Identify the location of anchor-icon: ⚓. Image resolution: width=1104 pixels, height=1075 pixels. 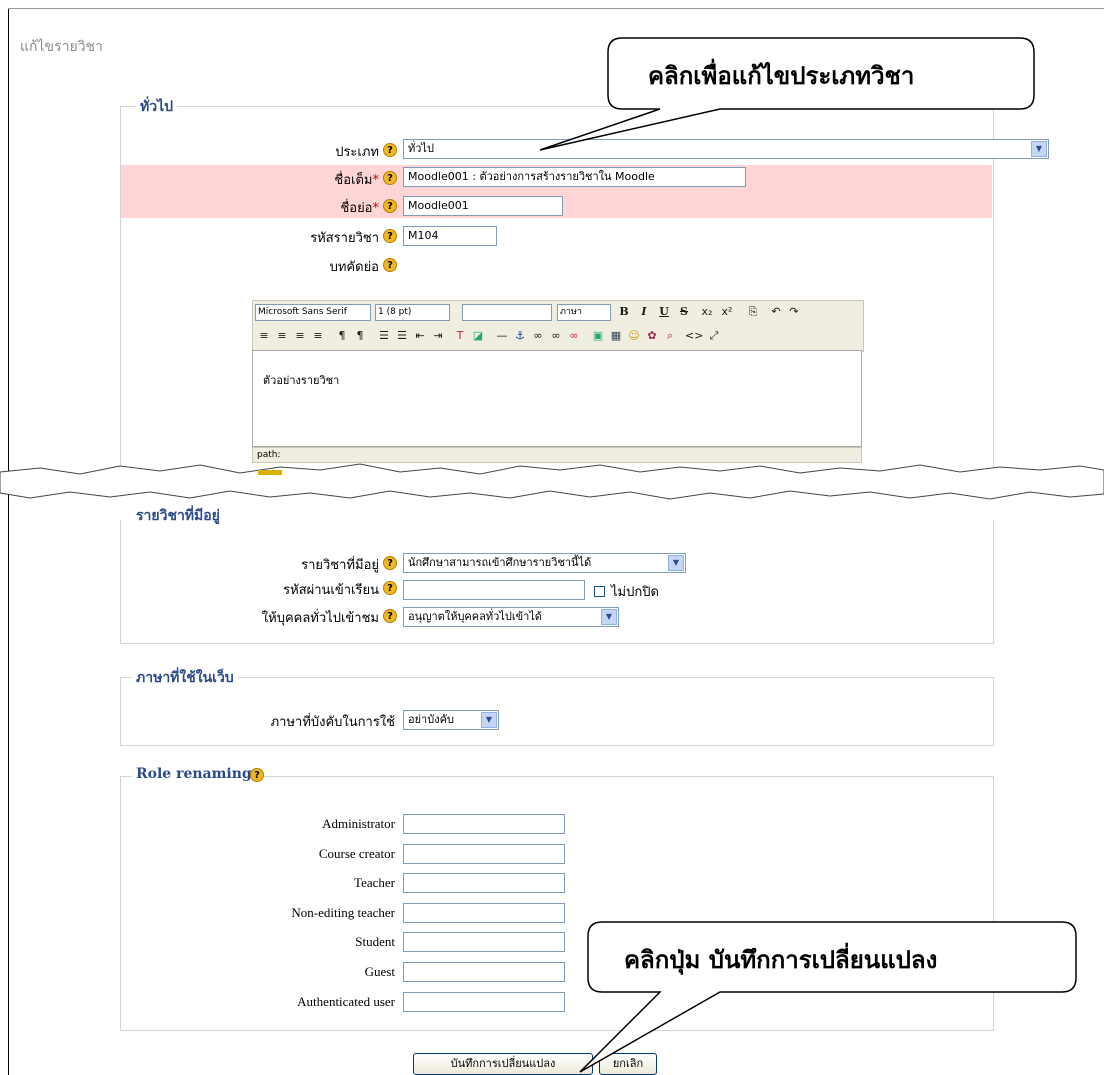
(520, 336).